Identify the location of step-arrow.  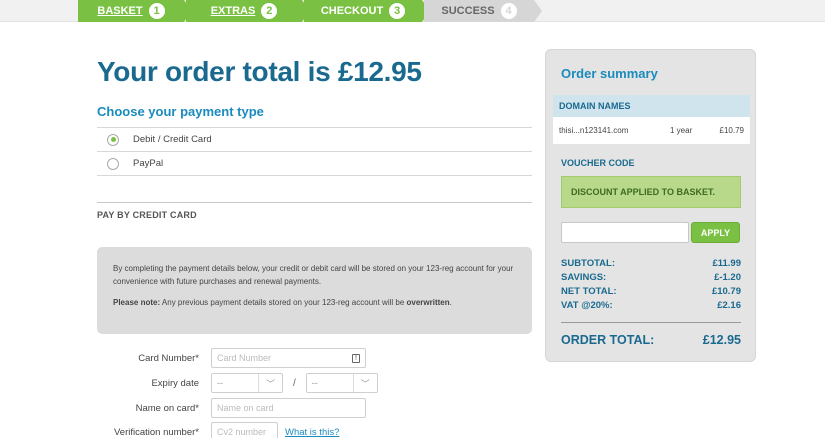
(538, 11).